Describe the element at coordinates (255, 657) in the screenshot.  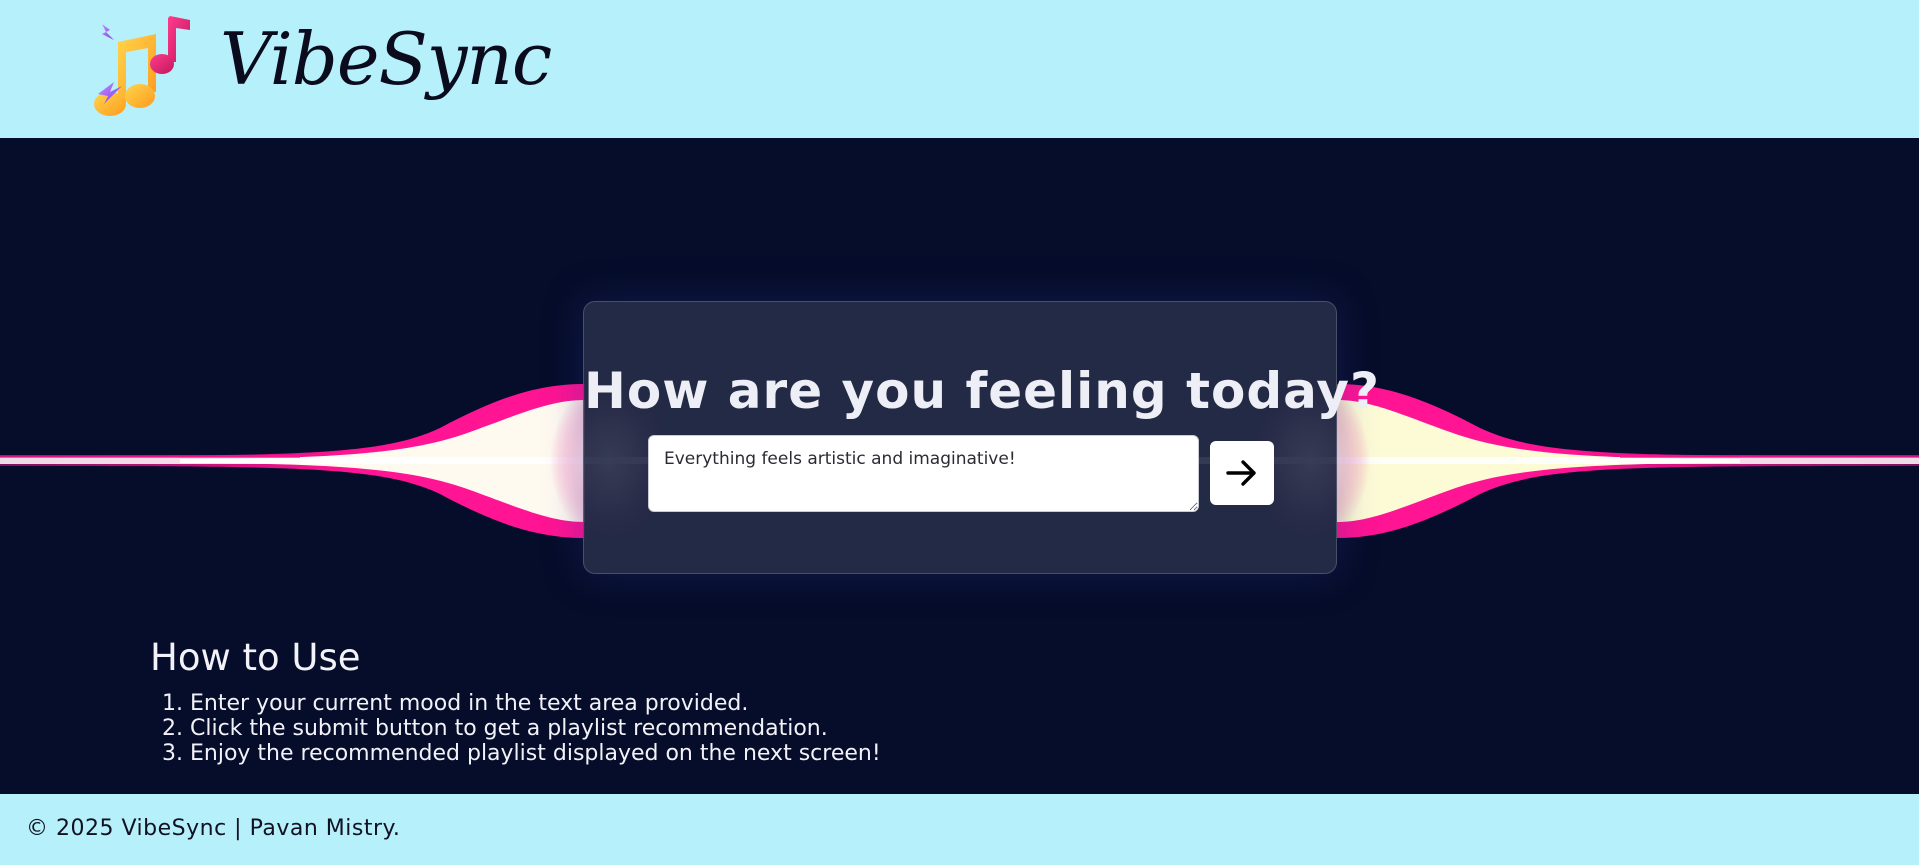
I see `how-to-use-title: How to Use` at that location.